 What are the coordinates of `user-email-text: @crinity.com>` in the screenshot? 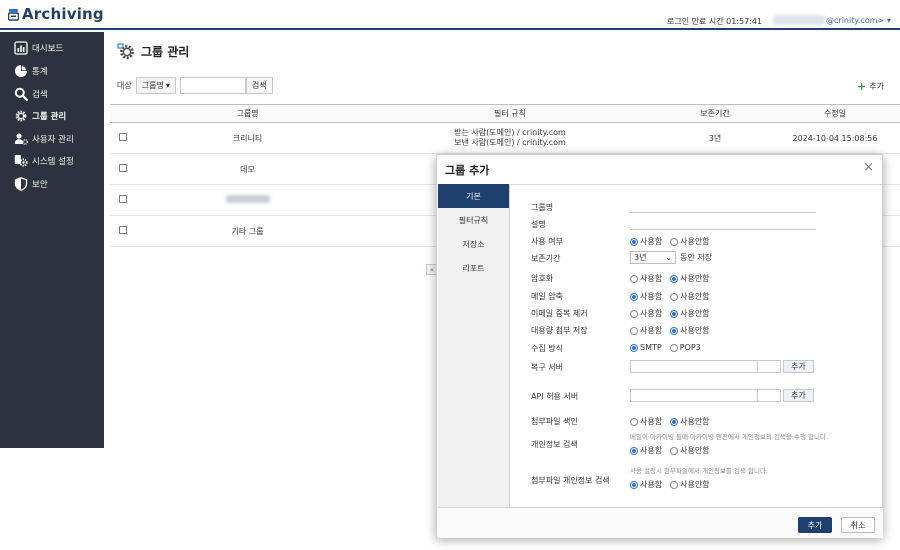 It's located at (855, 20).